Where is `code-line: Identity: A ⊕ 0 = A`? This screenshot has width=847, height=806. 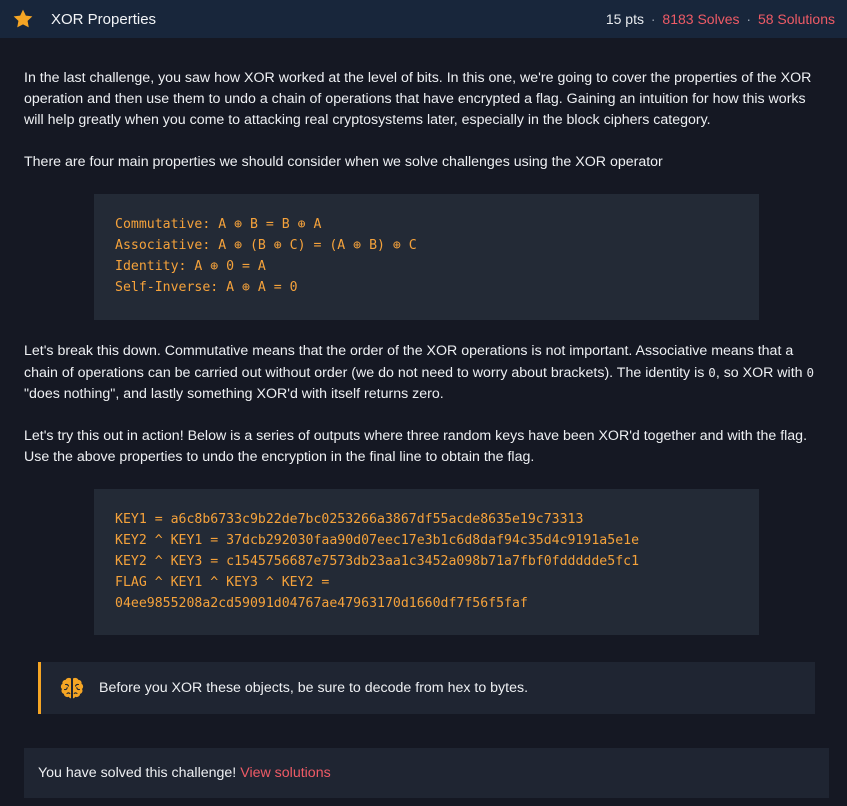
code-line: Identity: A ⊕ 0 = A is located at coordinates (190, 266).